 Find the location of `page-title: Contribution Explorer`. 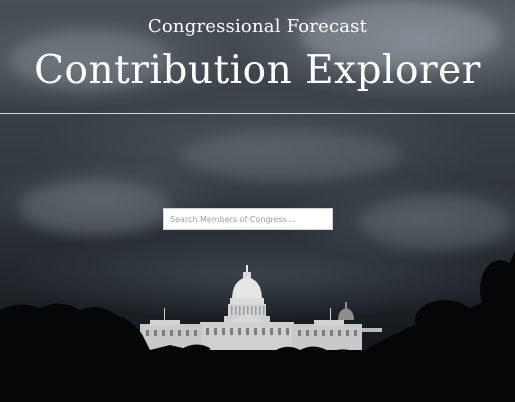

page-title: Contribution Explorer is located at coordinates (257, 70).